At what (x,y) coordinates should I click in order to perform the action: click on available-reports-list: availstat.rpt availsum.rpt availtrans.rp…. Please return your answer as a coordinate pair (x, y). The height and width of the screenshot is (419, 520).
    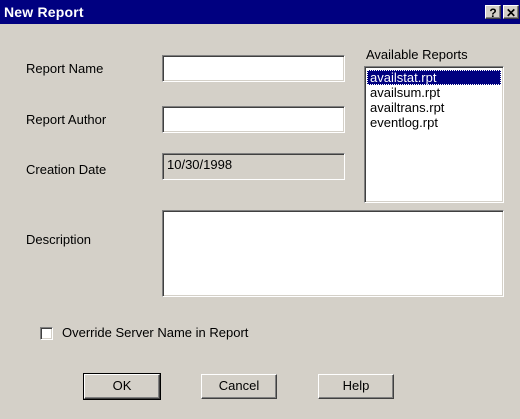
    Looking at the image, I should click on (434, 134).